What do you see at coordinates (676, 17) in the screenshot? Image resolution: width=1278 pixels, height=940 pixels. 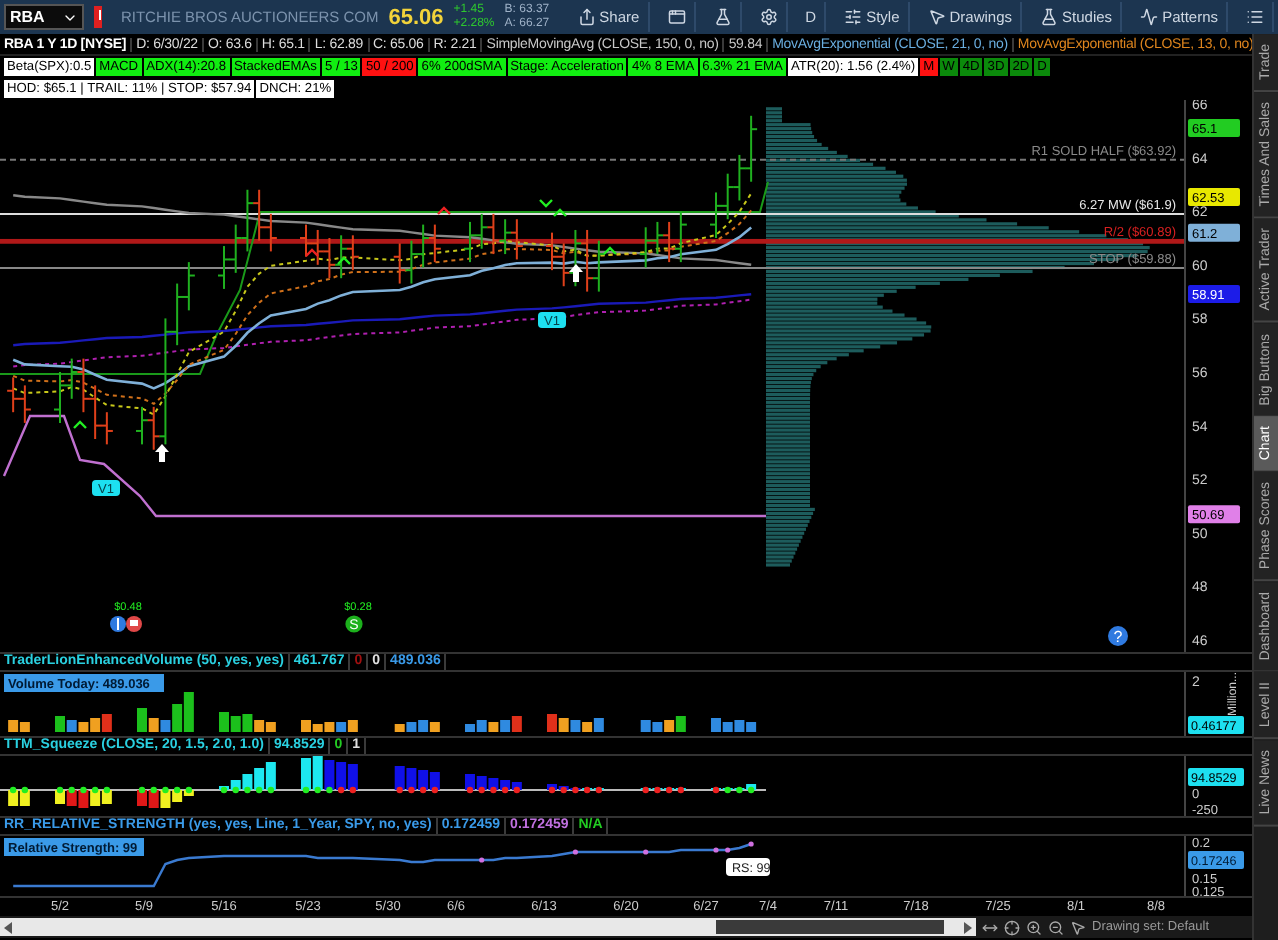 I see `window-icon` at bounding box center [676, 17].